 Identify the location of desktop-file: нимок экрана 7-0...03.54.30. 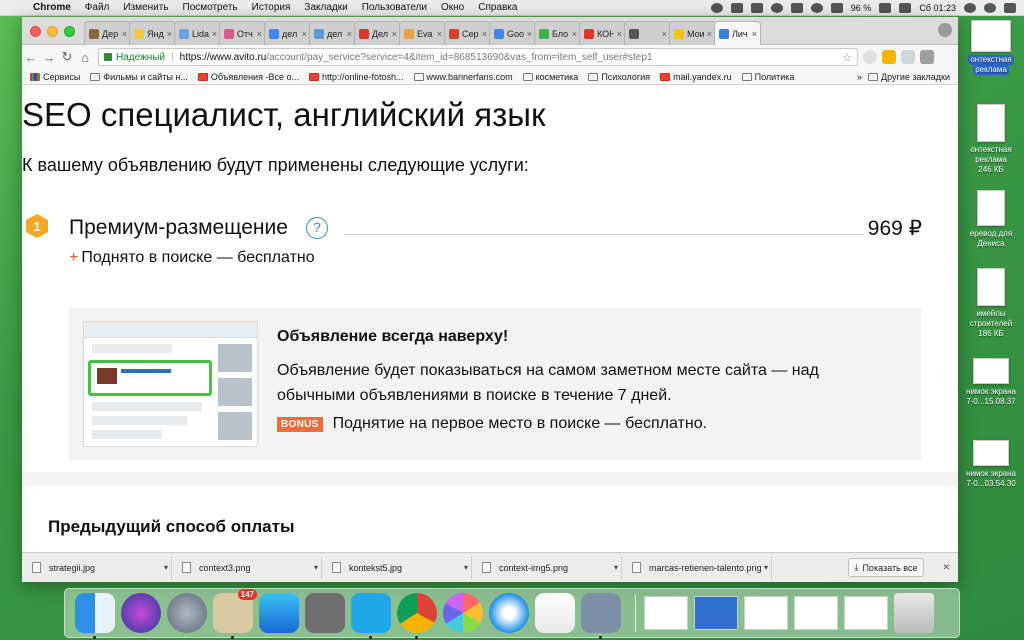
(991, 464).